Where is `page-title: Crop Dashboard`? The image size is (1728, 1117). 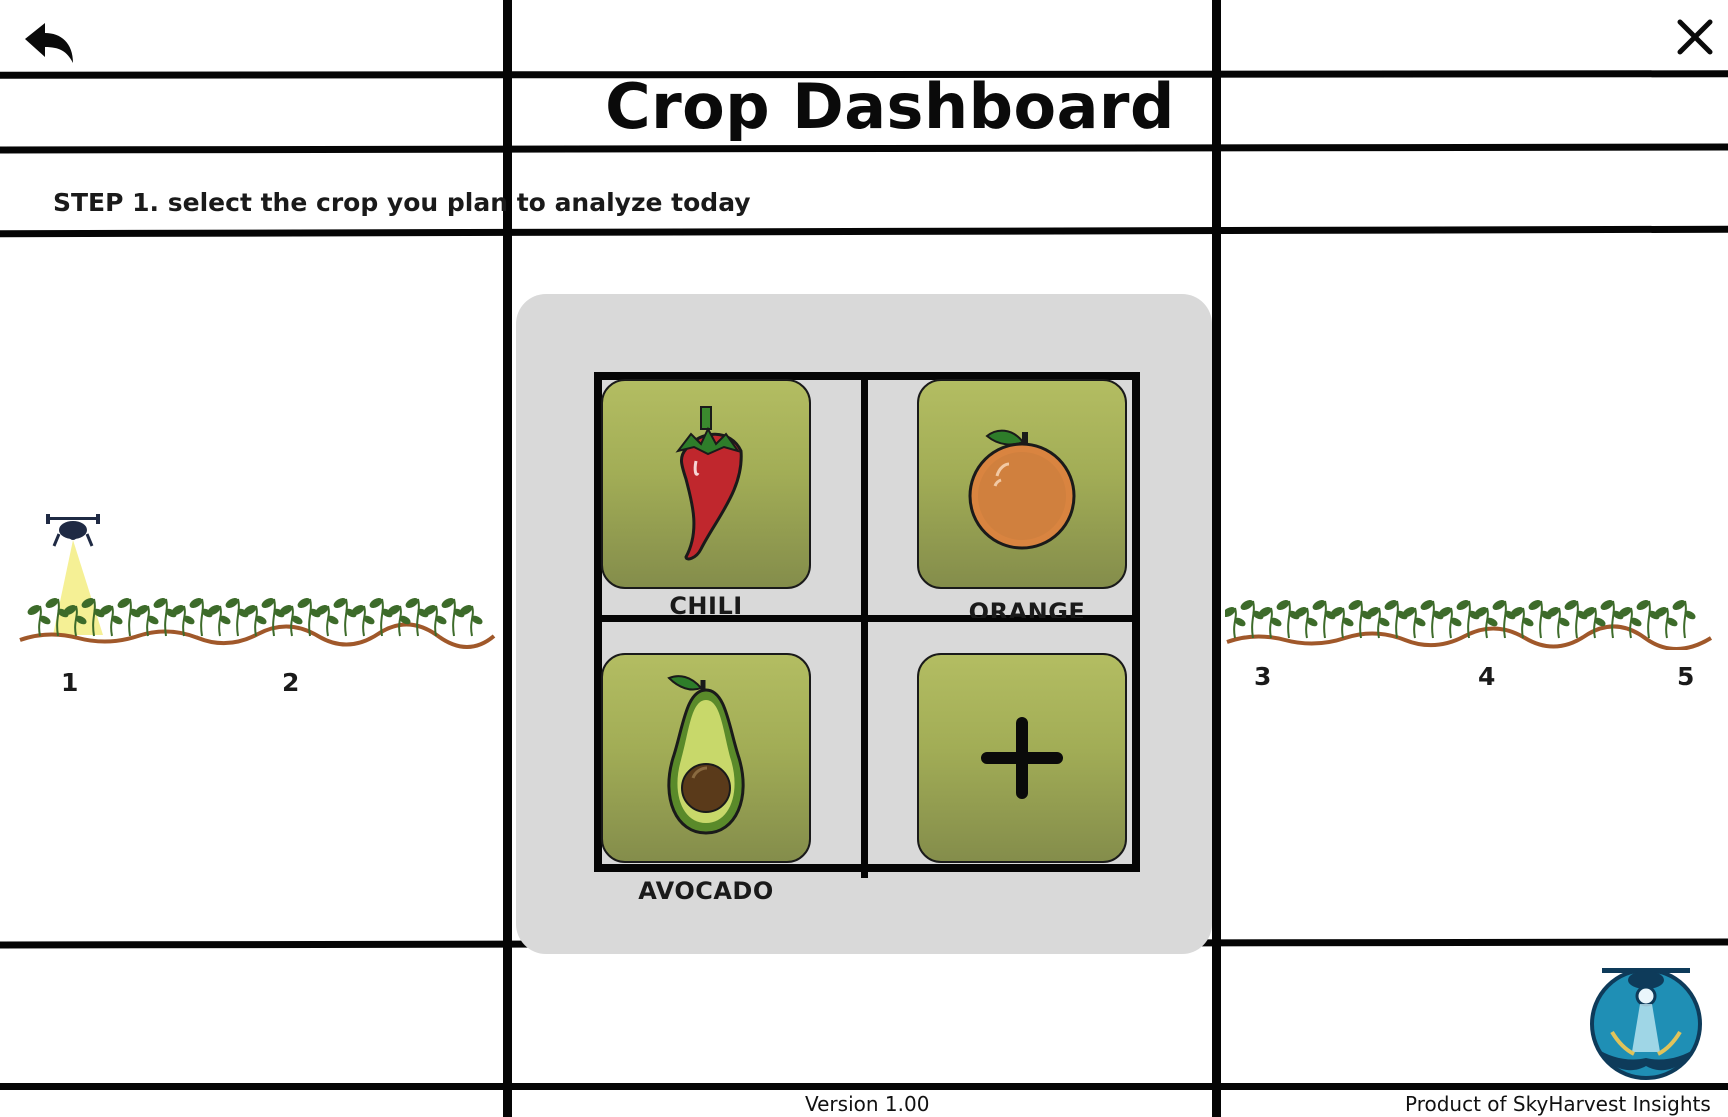
page-title: Crop Dashboard is located at coordinates (890, 106).